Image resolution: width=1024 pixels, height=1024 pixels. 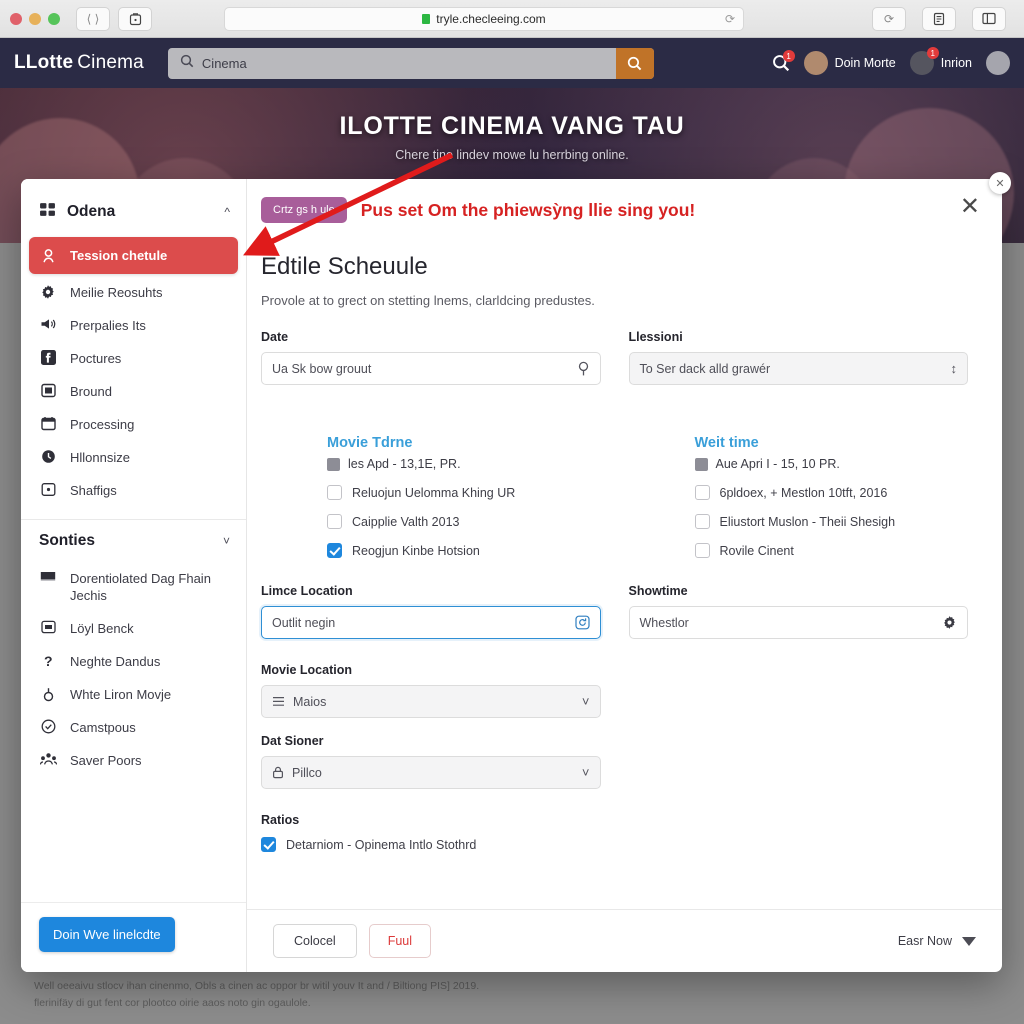 What do you see at coordinates (464, 521) in the screenshot?
I see `checkbox-option: Caipplie Valth 2013` at bounding box center [464, 521].